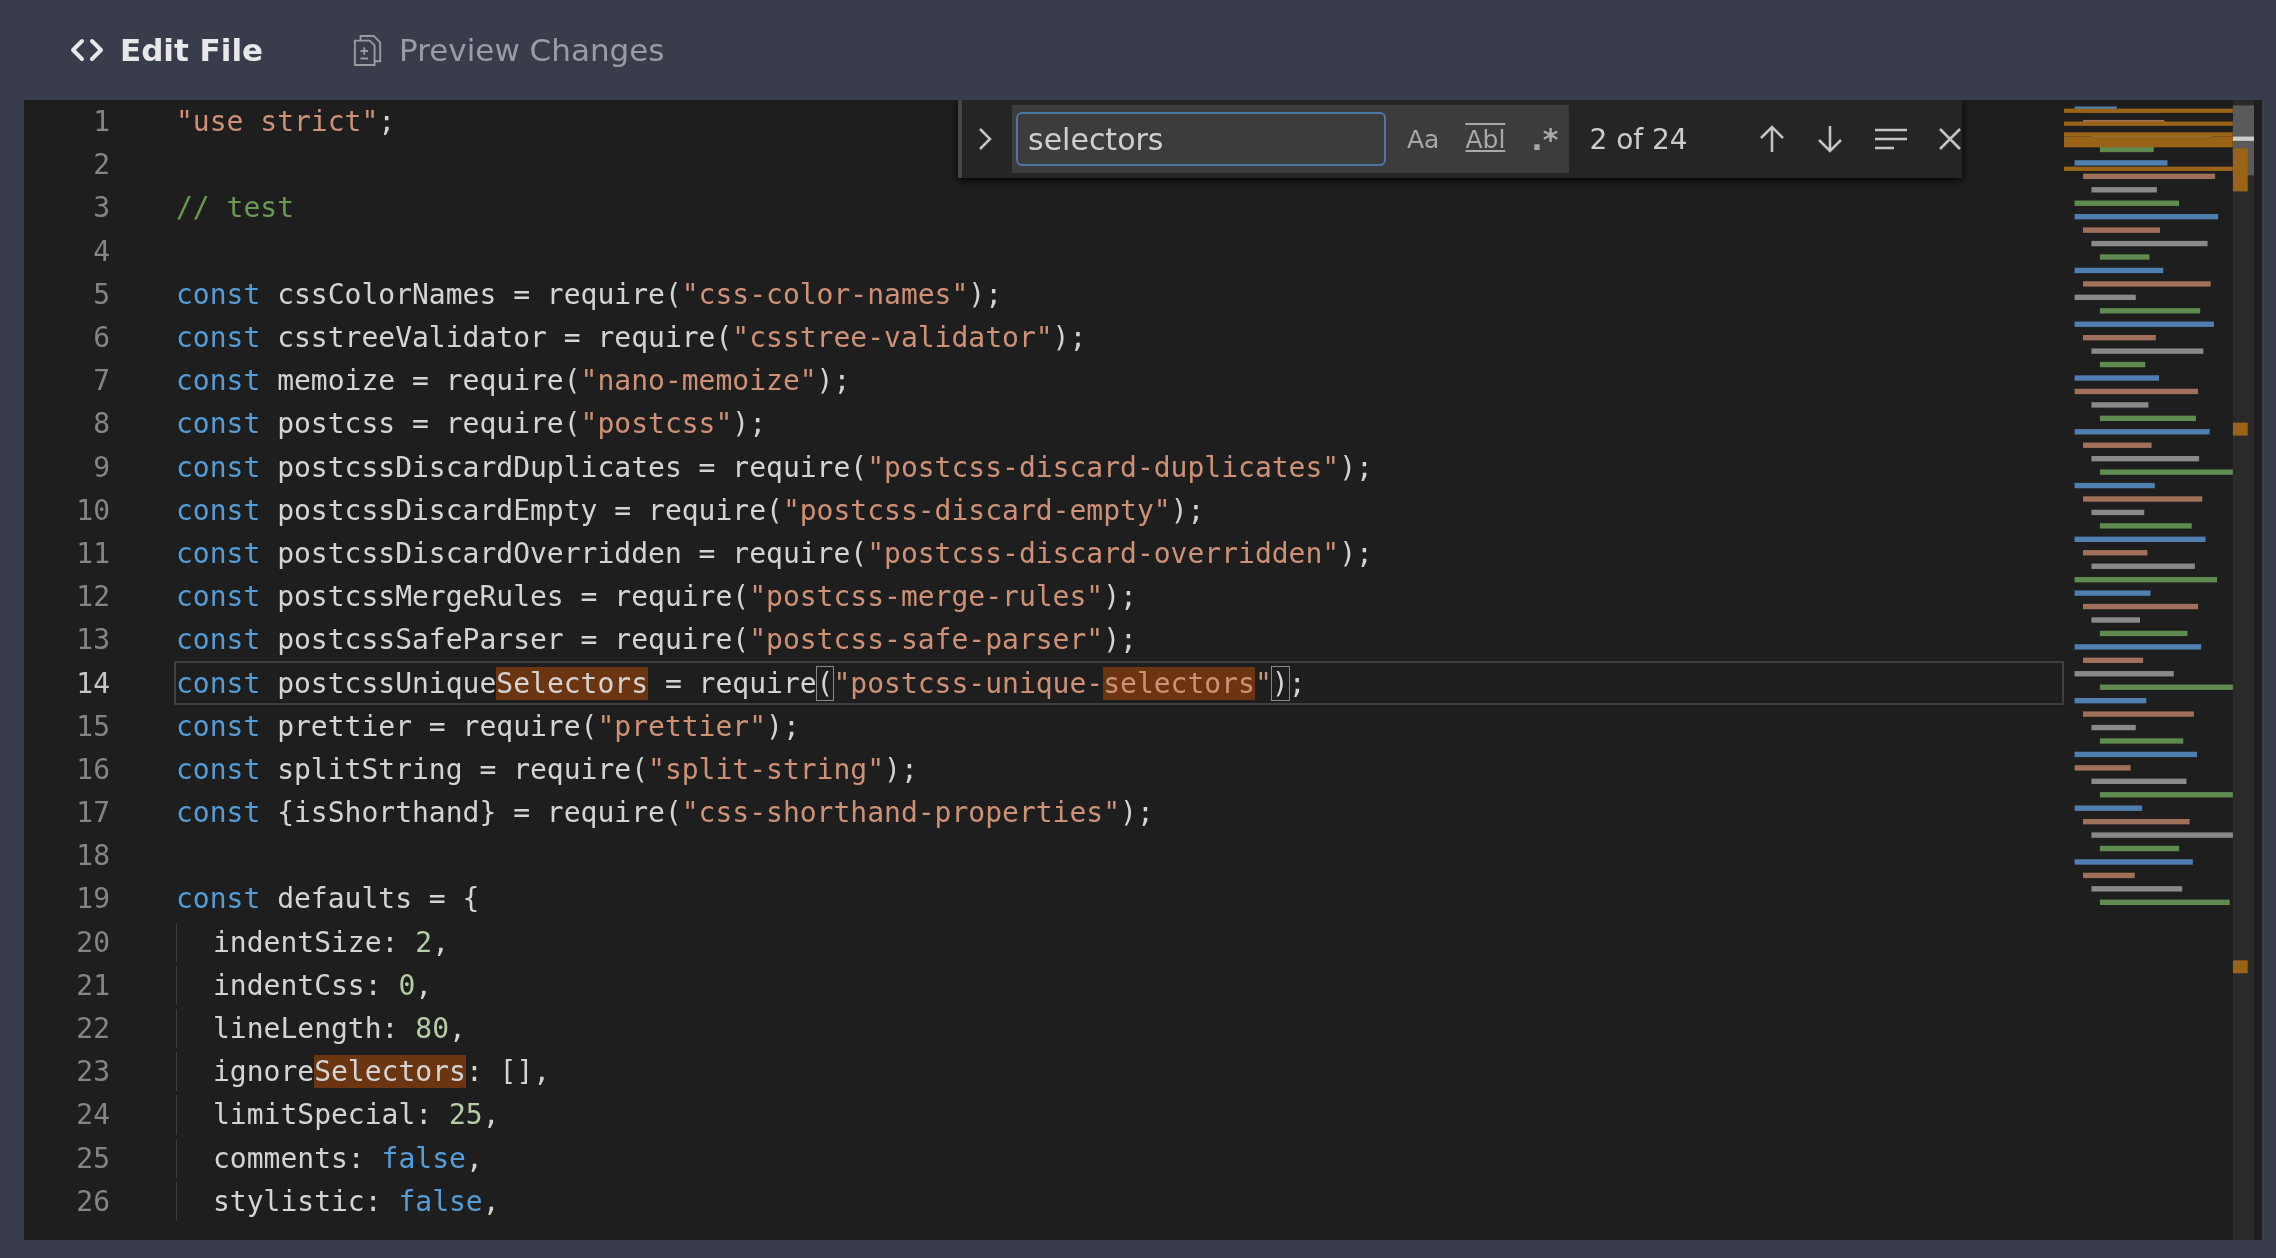  I want to click on search-field: selectors, so click(1201, 139).